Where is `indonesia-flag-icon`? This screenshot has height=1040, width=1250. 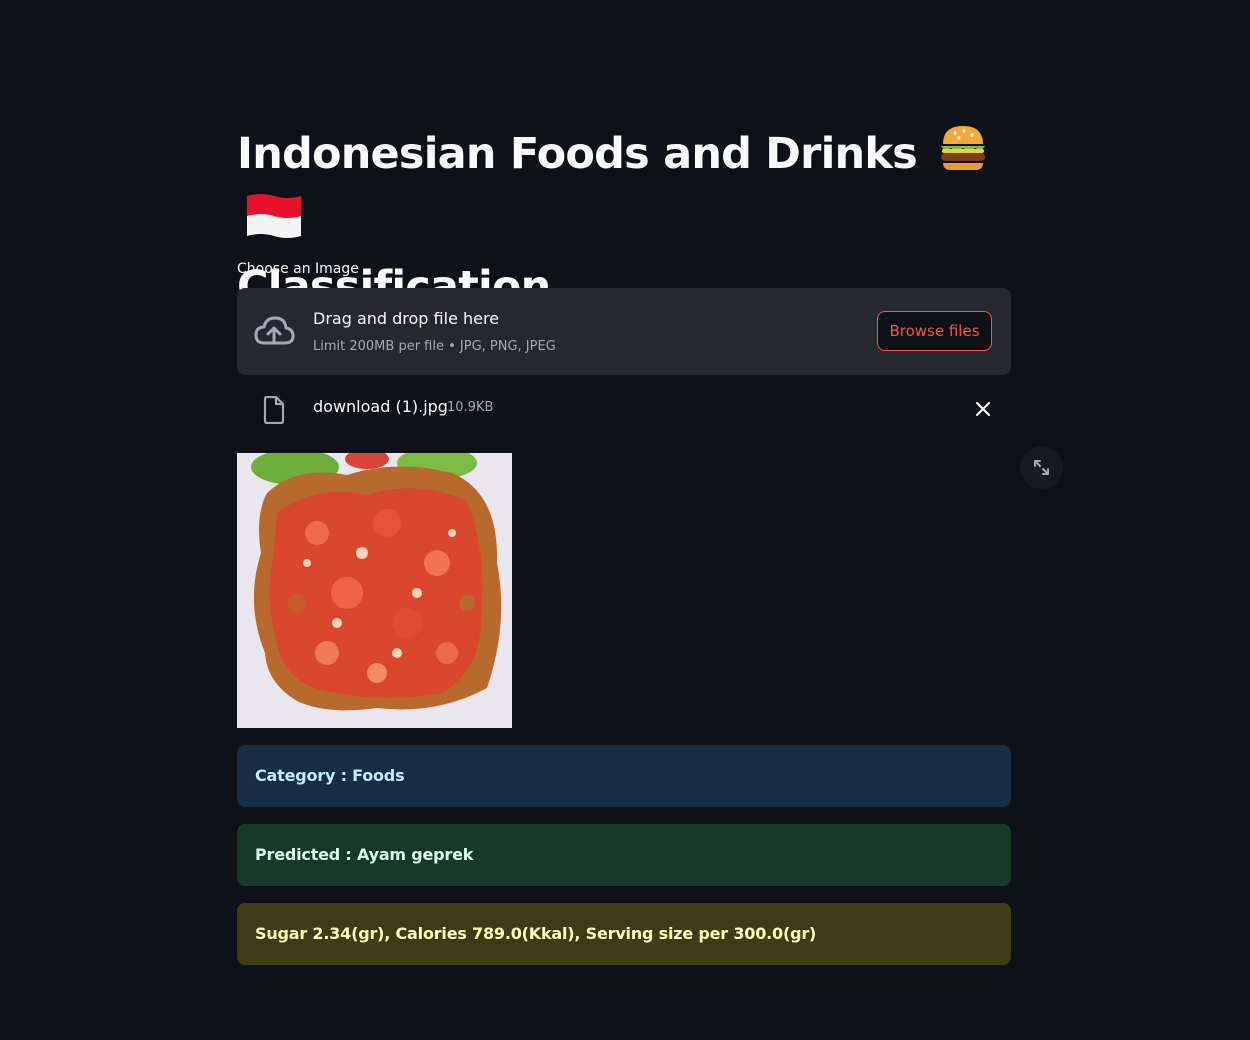
indonesia-flag-icon is located at coordinates (274, 224).